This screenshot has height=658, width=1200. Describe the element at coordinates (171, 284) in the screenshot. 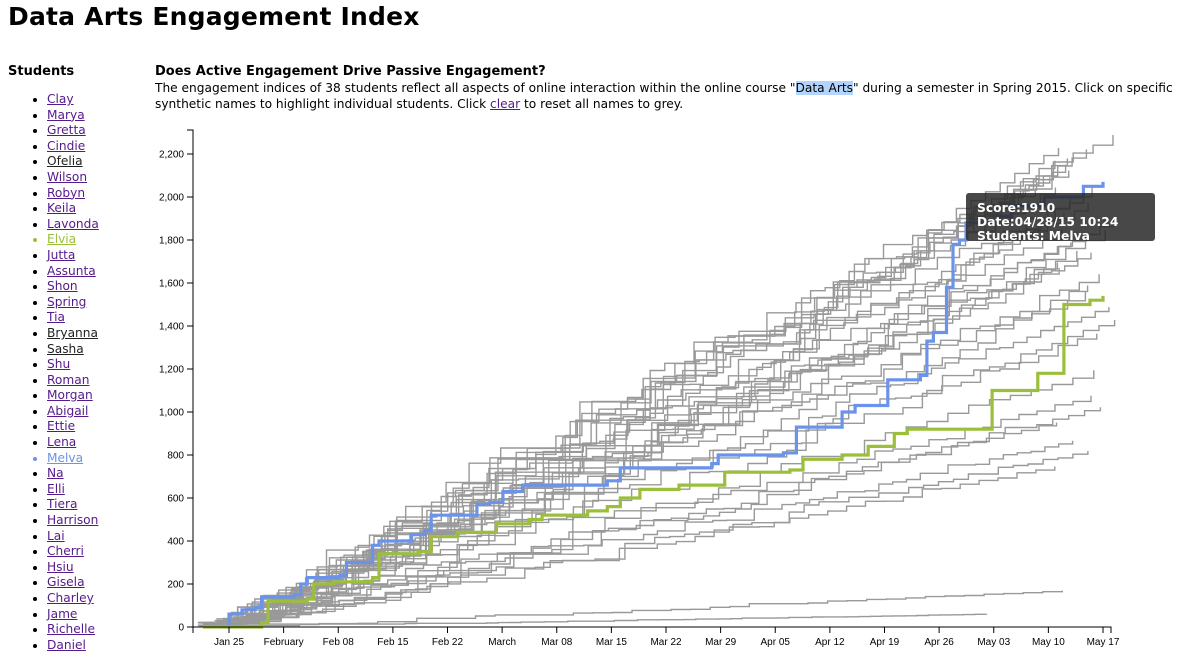

I see `y-tick-label: 1,600` at that location.